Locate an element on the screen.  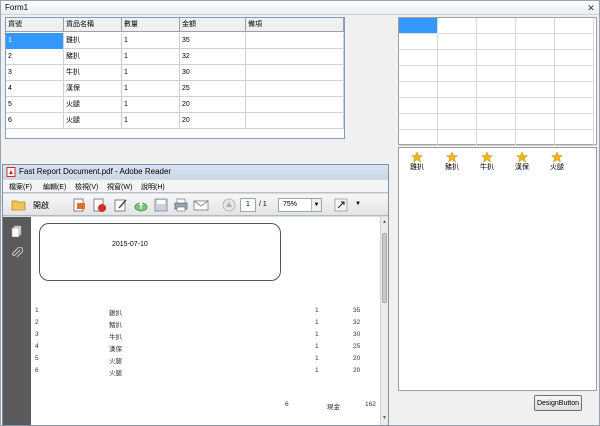
attachment-icon is located at coordinates (17, 253).